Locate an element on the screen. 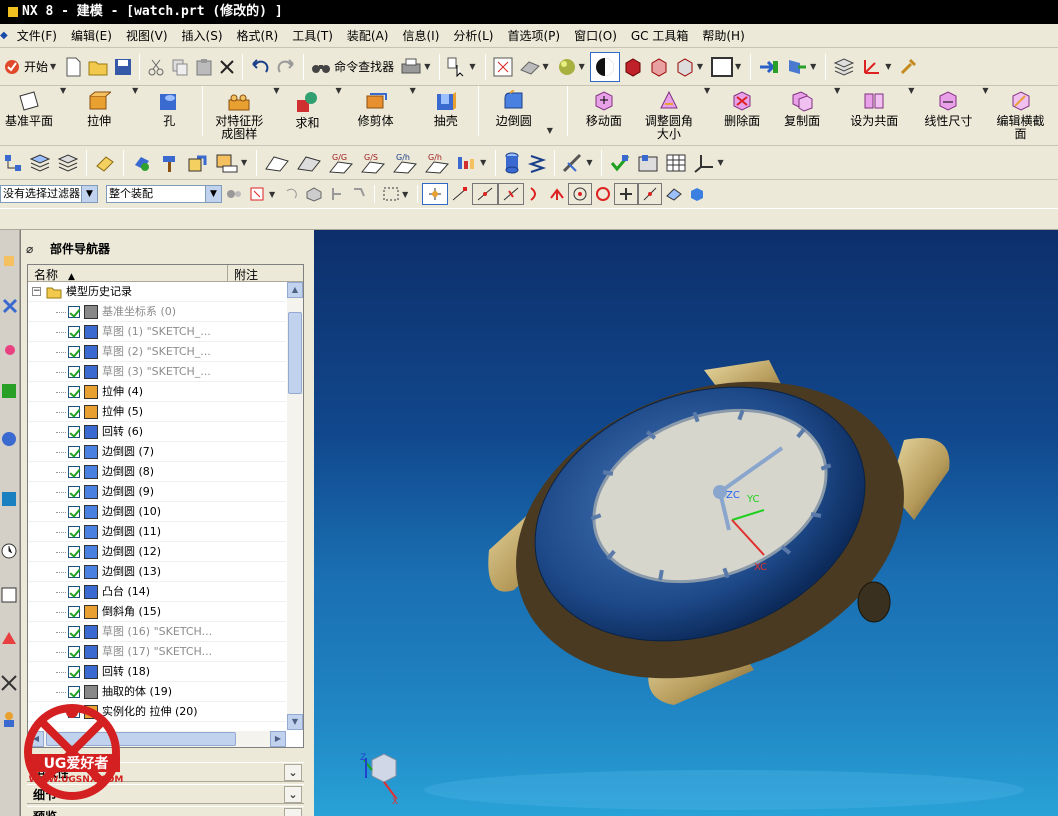  cut-button is located at coordinates (156, 67).